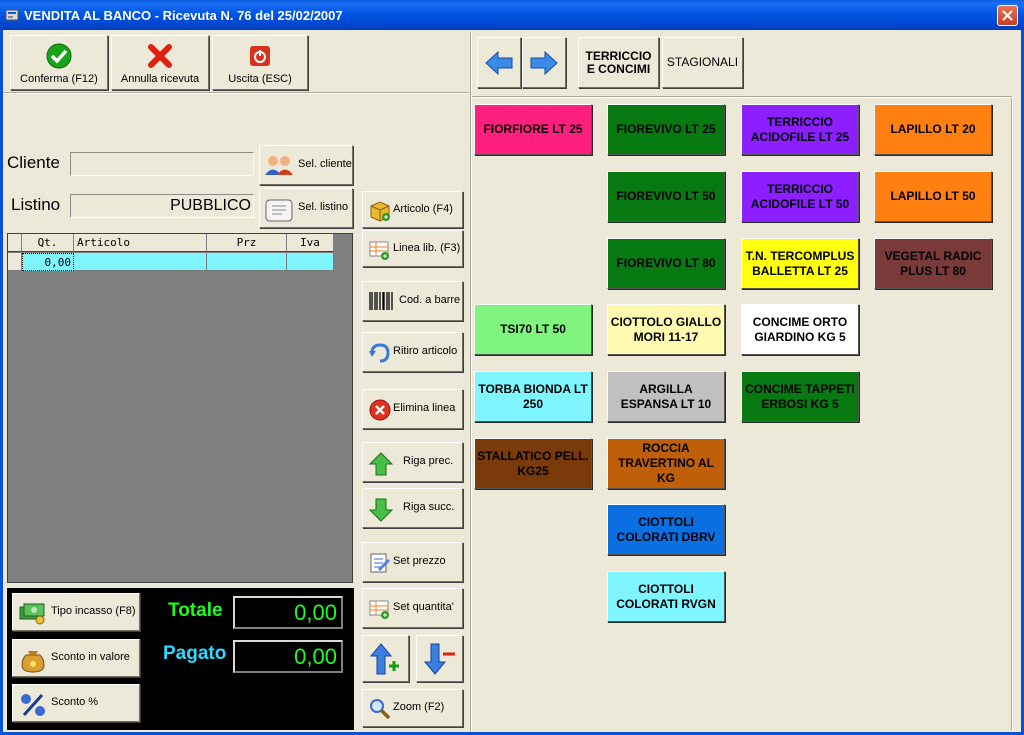 The height and width of the screenshot is (735, 1024). I want to click on select-customer-button: Sel. cliente, so click(306, 165).